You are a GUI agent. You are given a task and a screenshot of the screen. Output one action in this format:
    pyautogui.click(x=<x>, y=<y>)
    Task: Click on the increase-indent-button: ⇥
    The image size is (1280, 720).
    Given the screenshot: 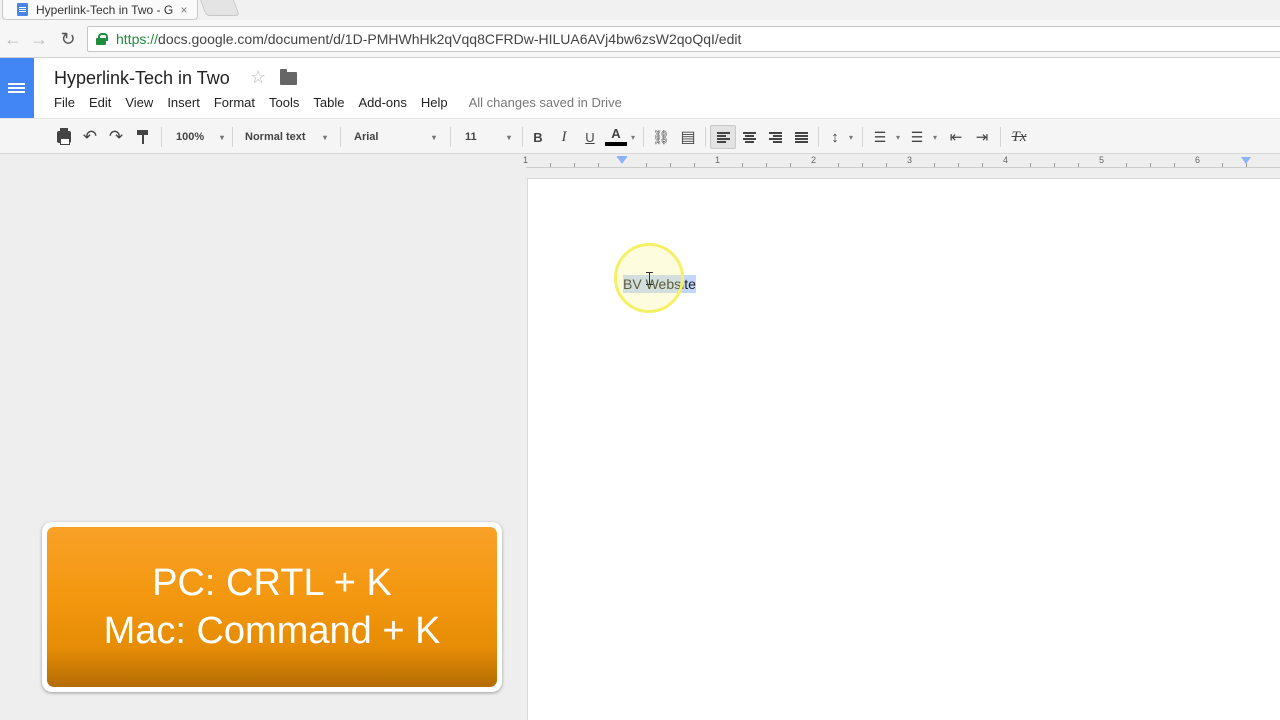 What is the action you would take?
    pyautogui.click(x=982, y=137)
    